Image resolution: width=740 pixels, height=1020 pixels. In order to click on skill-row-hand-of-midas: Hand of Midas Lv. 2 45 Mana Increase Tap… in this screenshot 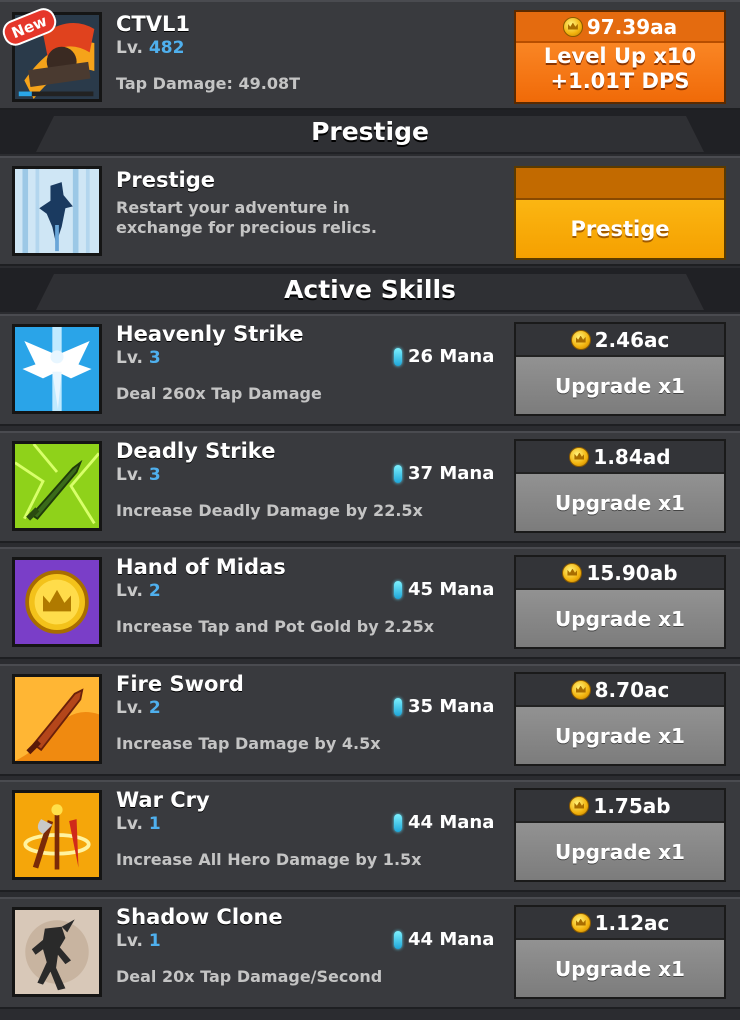, I will do `click(370, 603)`.